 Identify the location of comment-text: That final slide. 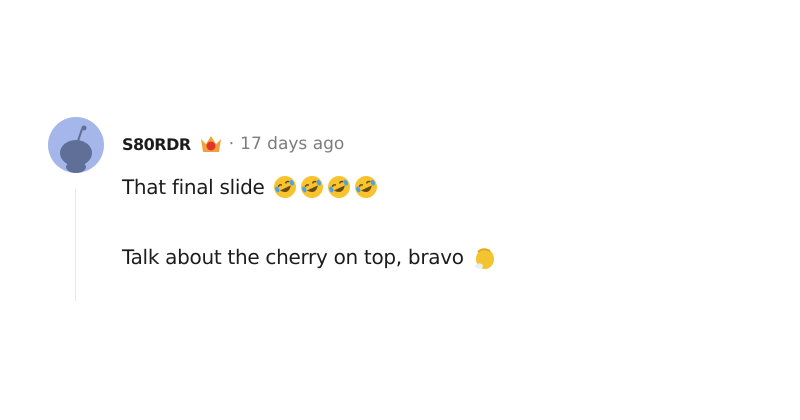
(193, 187).